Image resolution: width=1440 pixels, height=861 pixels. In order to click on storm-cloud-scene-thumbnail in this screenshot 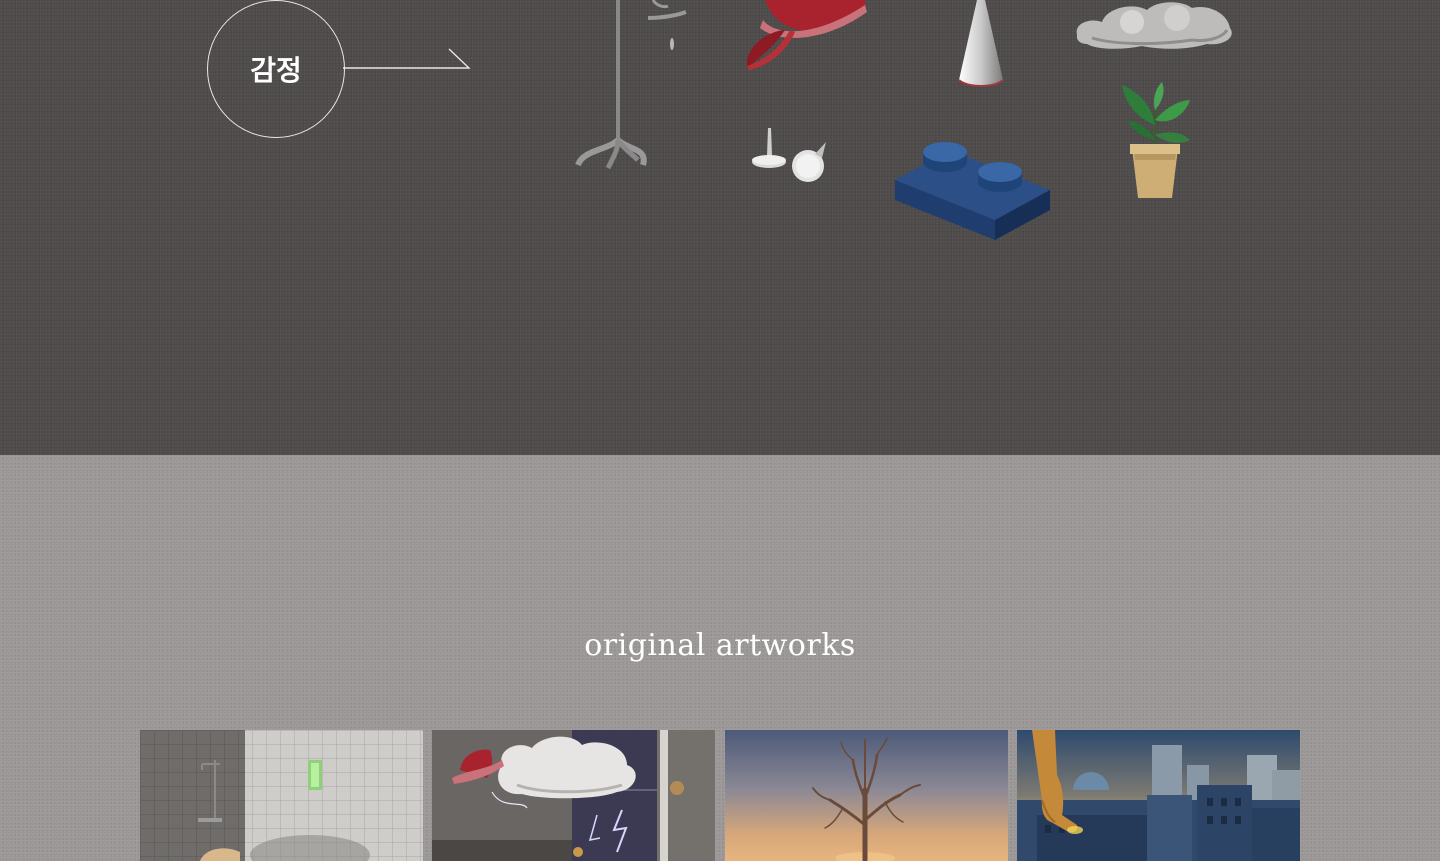, I will do `click(573, 795)`.